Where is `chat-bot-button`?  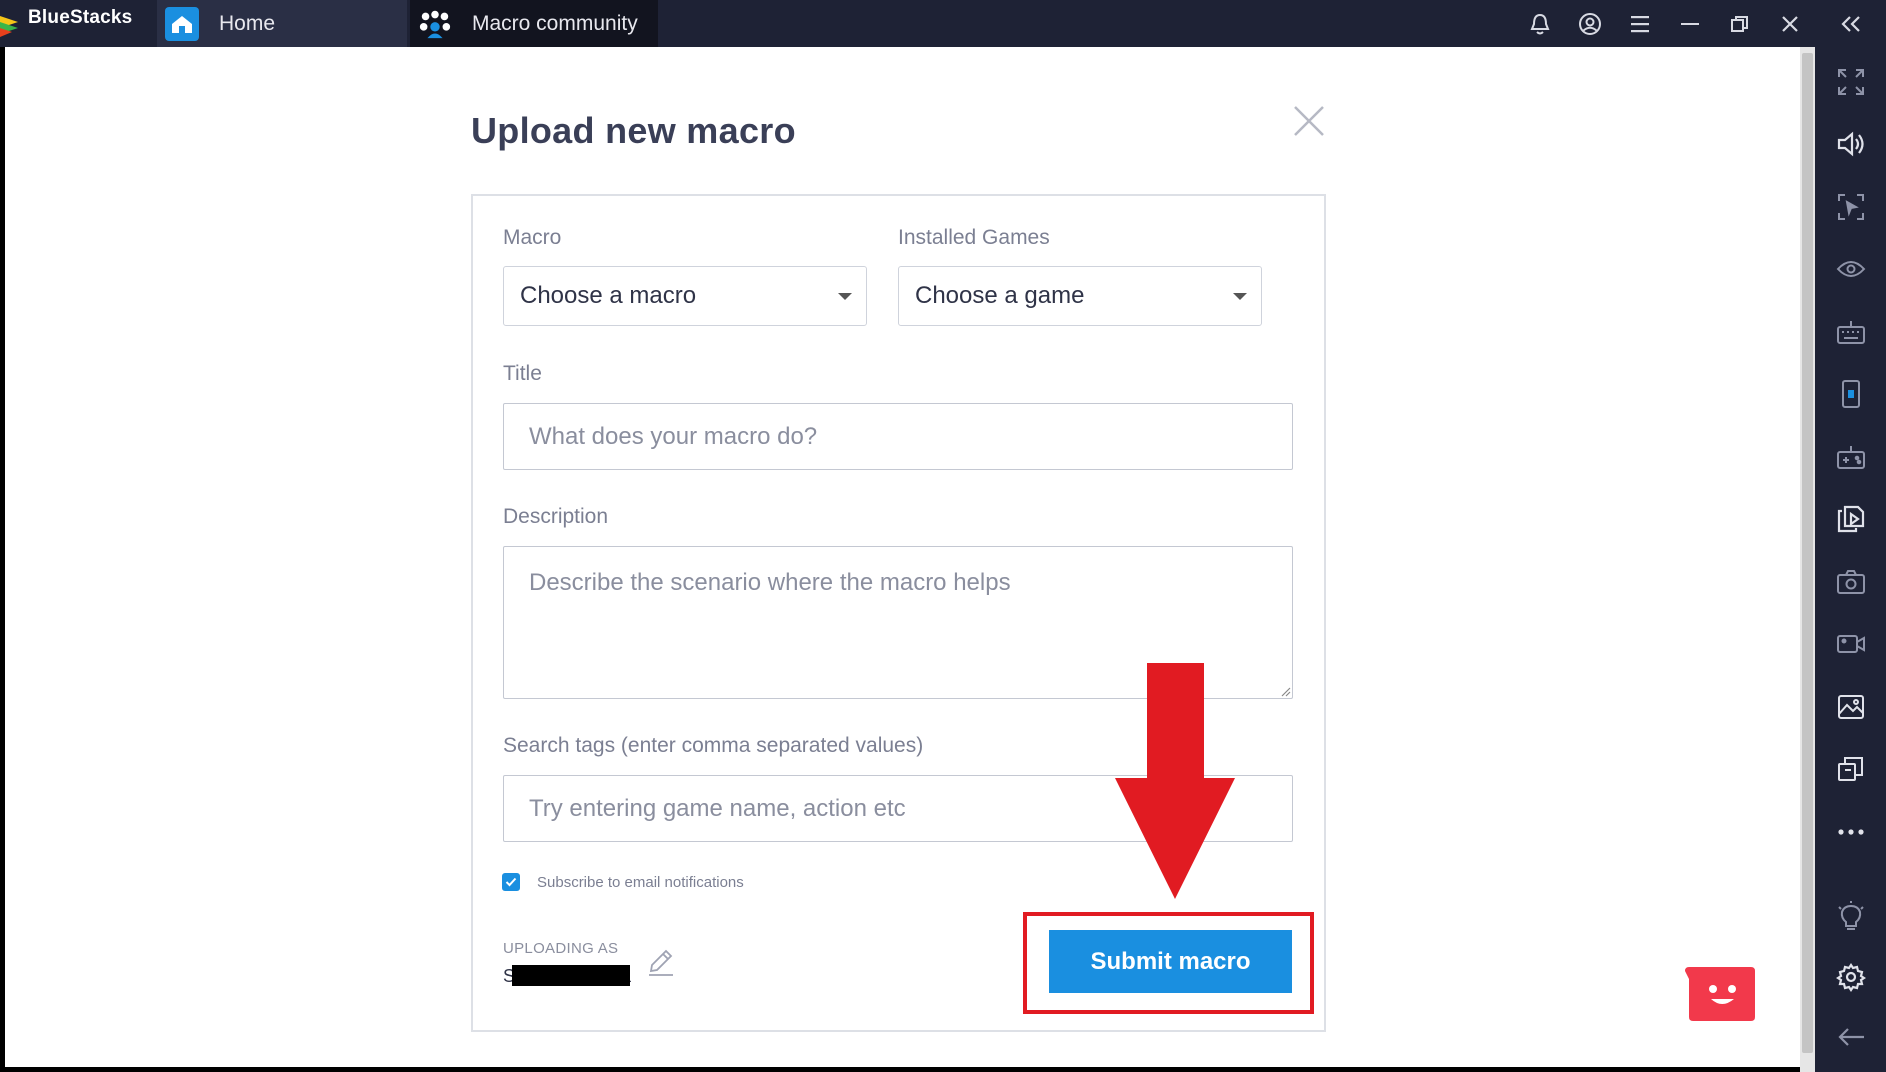 chat-bot-button is located at coordinates (1720, 994).